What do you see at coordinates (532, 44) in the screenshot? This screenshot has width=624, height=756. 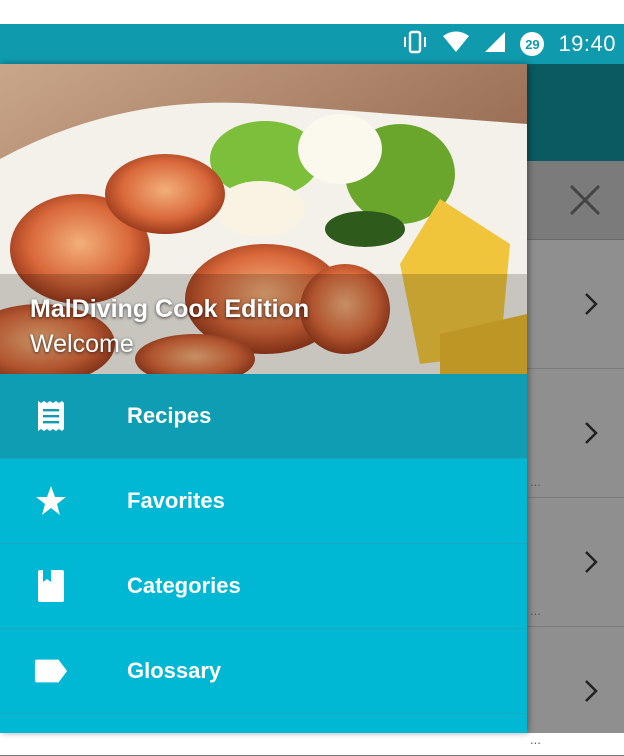 I see `notification-count-icon: 29` at bounding box center [532, 44].